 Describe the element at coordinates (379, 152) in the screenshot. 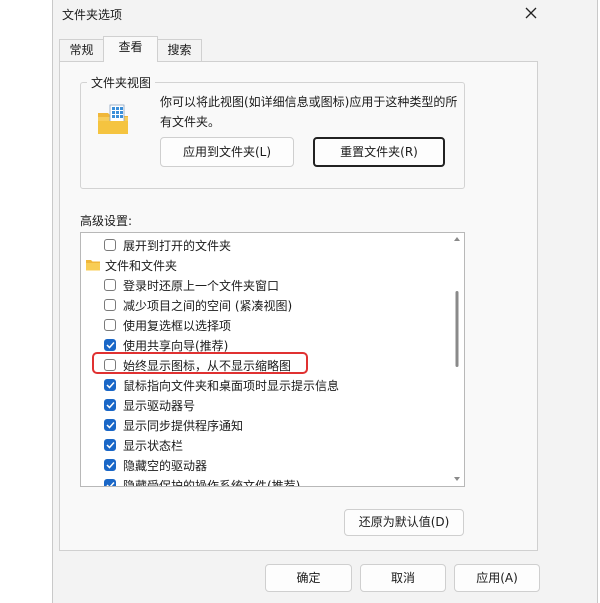

I see `reset-folders-button: 重置文件夹(R)` at that location.